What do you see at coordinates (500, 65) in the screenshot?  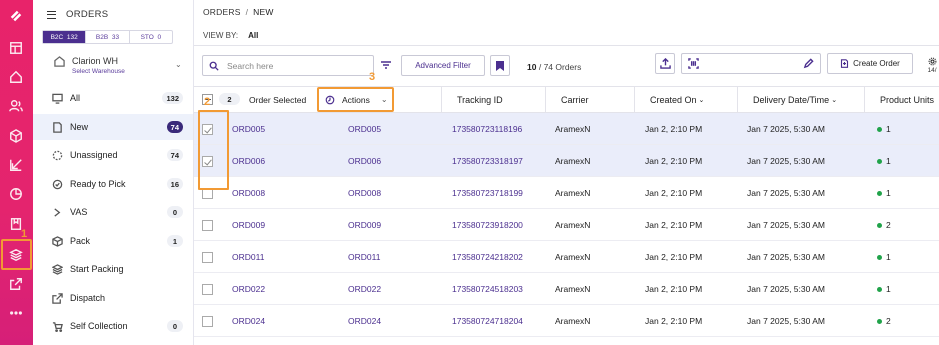 I see `bookmark-button` at bounding box center [500, 65].